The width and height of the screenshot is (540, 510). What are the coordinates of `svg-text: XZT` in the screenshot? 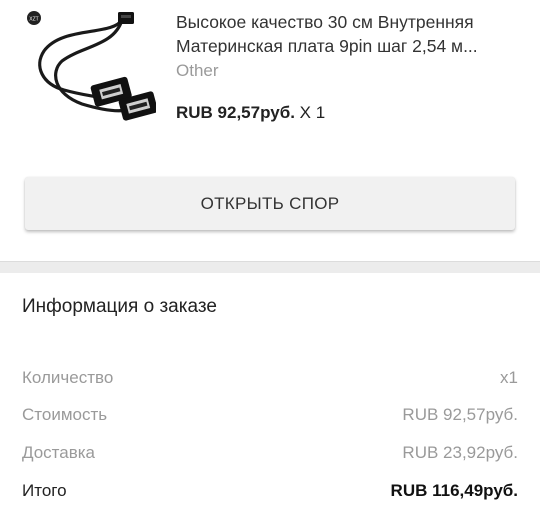 It's located at (33, 20).